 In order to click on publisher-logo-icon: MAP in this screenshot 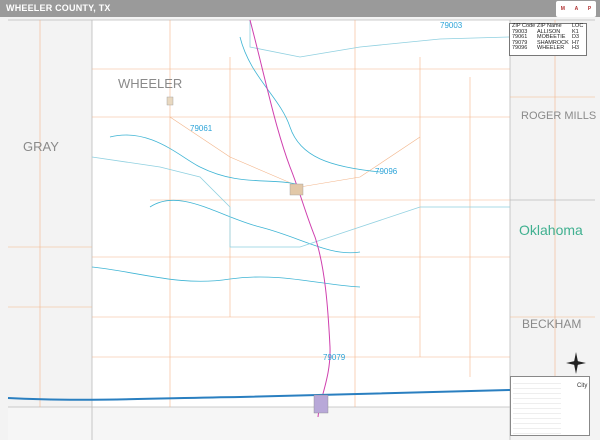, I will do `click(576, 9)`.